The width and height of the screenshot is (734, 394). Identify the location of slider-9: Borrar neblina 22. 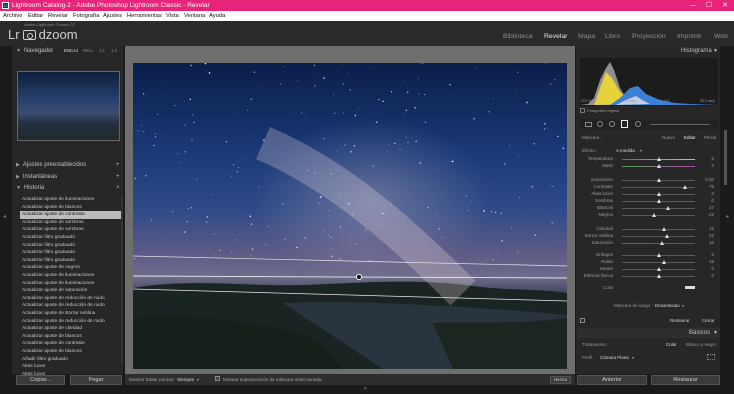
(650, 236).